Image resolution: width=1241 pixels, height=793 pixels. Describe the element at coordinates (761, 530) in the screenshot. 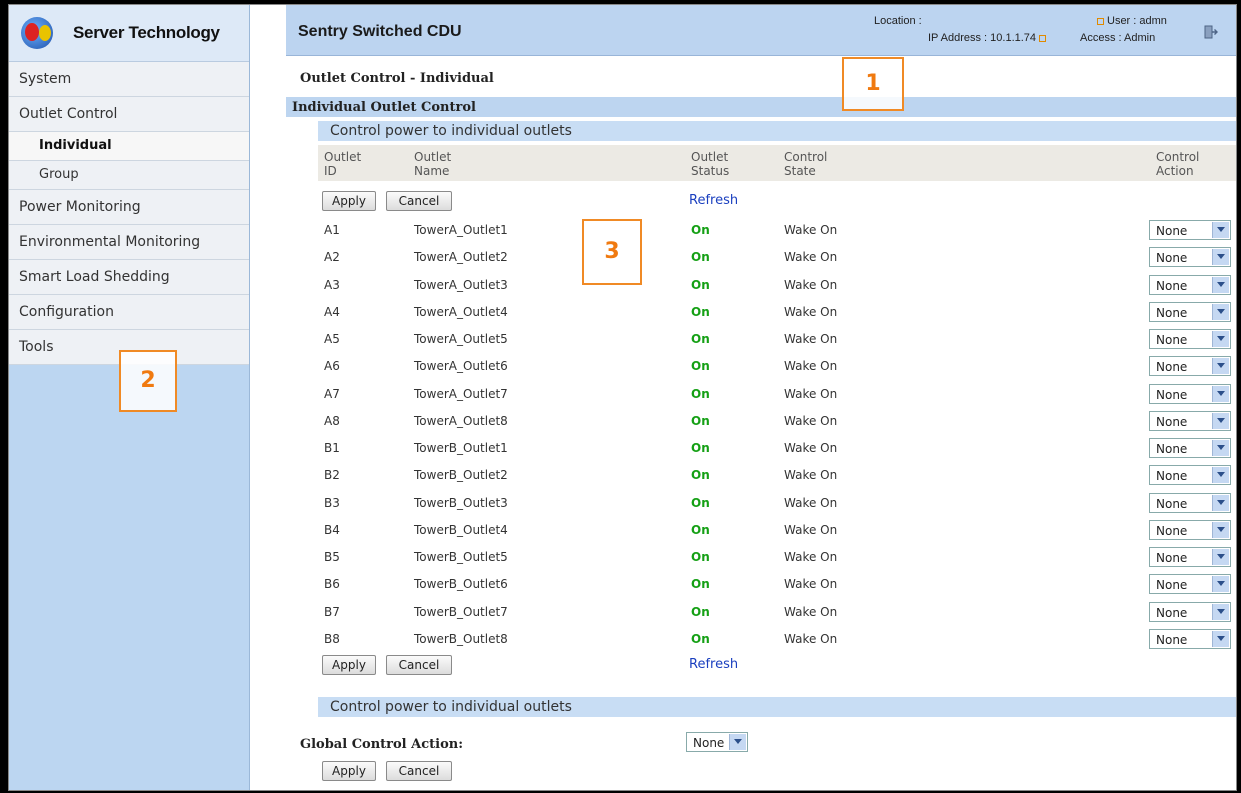

I see `table-row: B4 TowerB_Outlet4 On Wake On None` at that location.